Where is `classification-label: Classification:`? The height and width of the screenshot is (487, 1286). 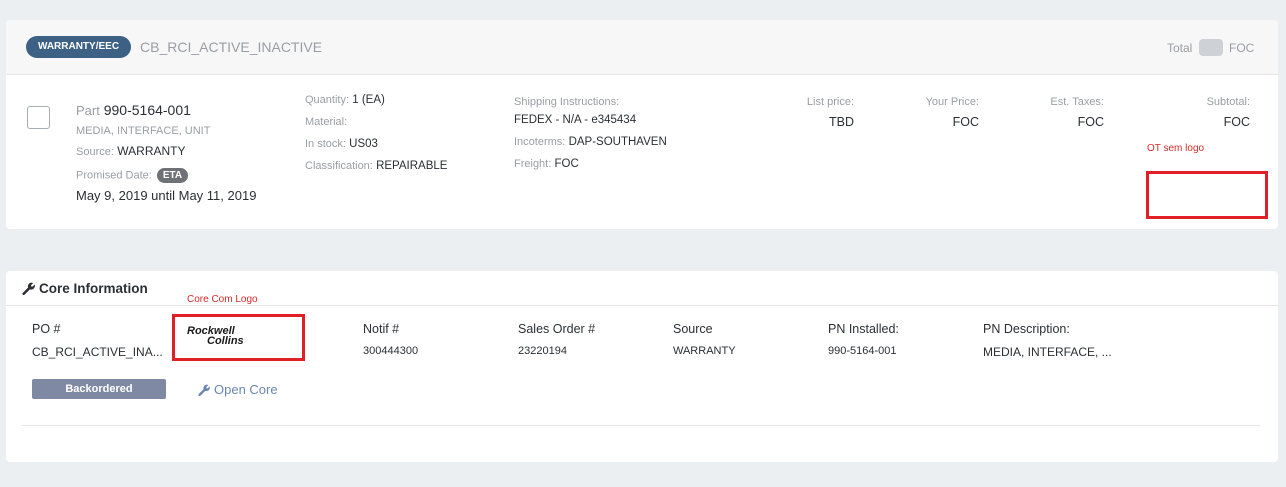
classification-label: Classification: is located at coordinates (339, 166).